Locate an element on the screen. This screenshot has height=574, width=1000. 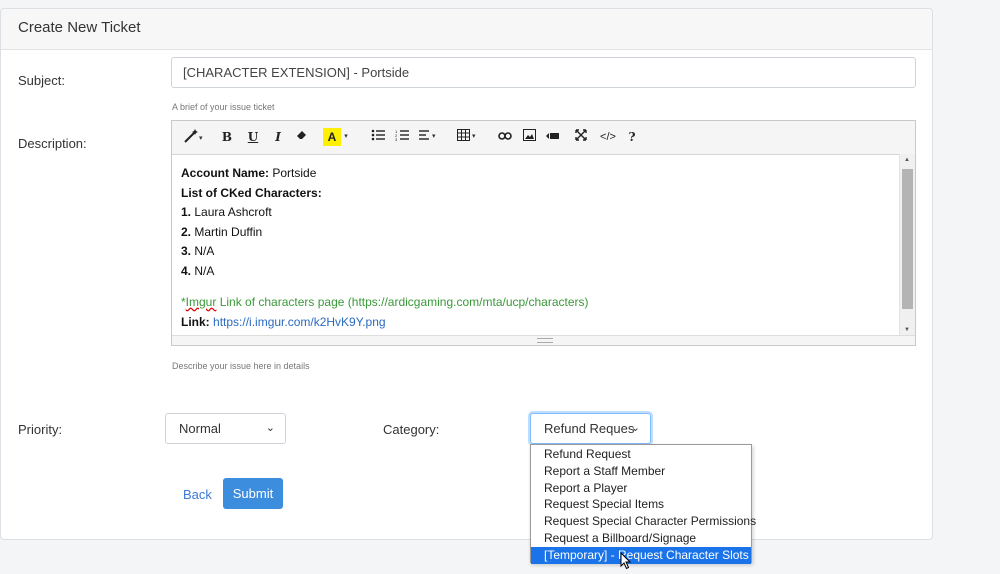
page-title: Create New Ticket is located at coordinates (79, 27).